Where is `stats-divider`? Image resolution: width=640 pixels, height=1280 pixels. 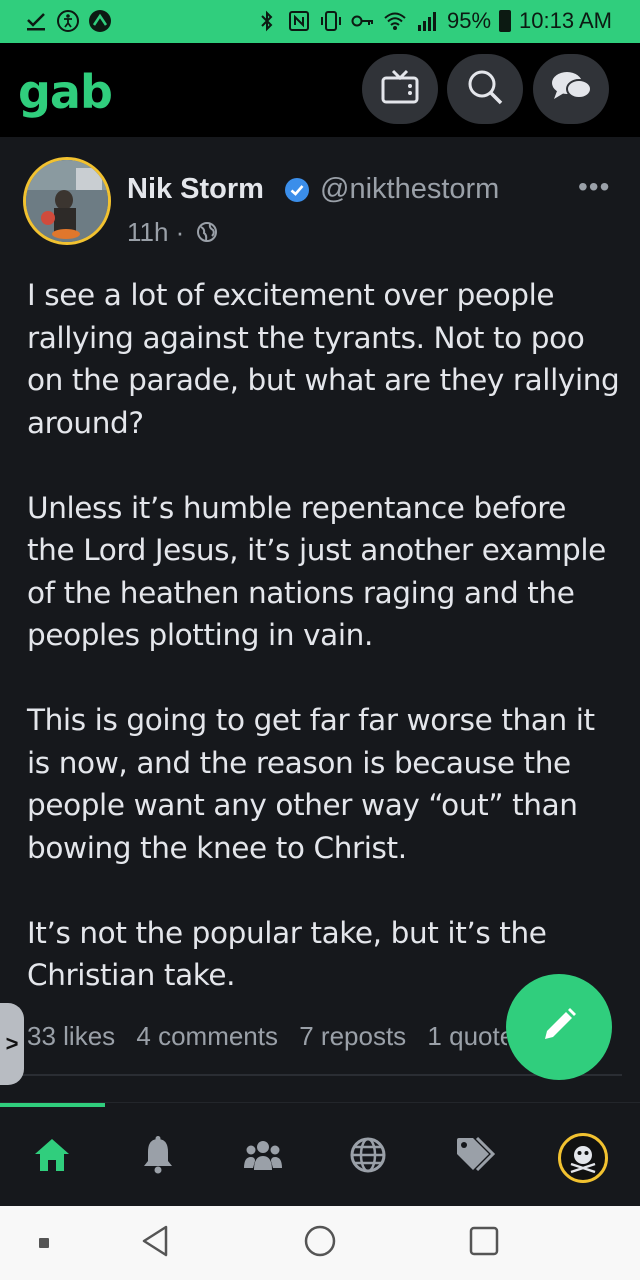
stats-divider is located at coordinates (321, 1075).